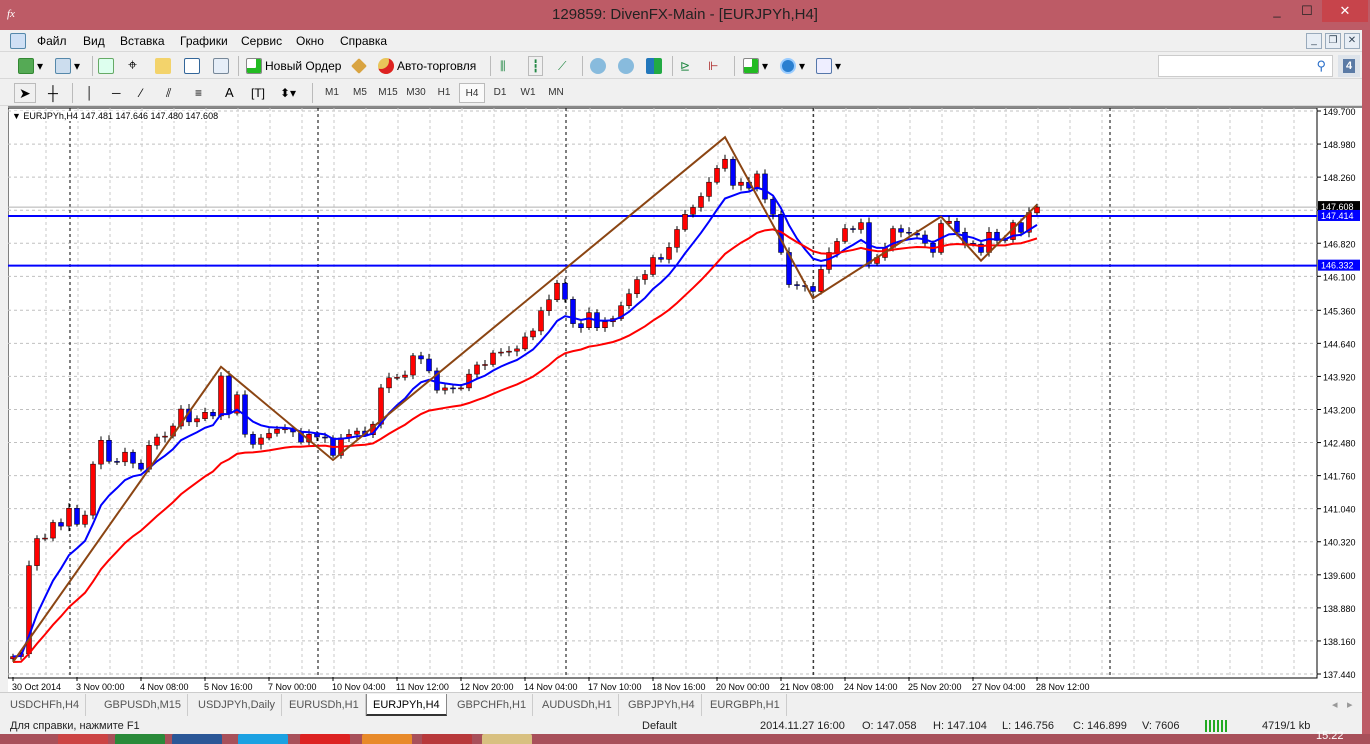 Image resolution: width=1370 pixels, height=744 pixels. What do you see at coordinates (598, 66) in the screenshot?
I see `zoom-in-button` at bounding box center [598, 66].